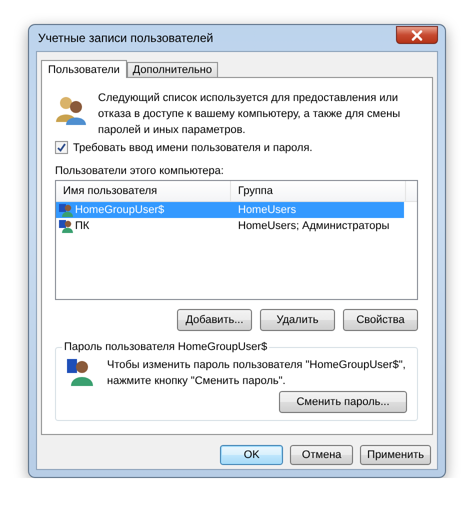 Image resolution: width=474 pixels, height=508 pixels. Describe the element at coordinates (143, 191) in the screenshot. I see `column-header: Имя пользователя` at that location.